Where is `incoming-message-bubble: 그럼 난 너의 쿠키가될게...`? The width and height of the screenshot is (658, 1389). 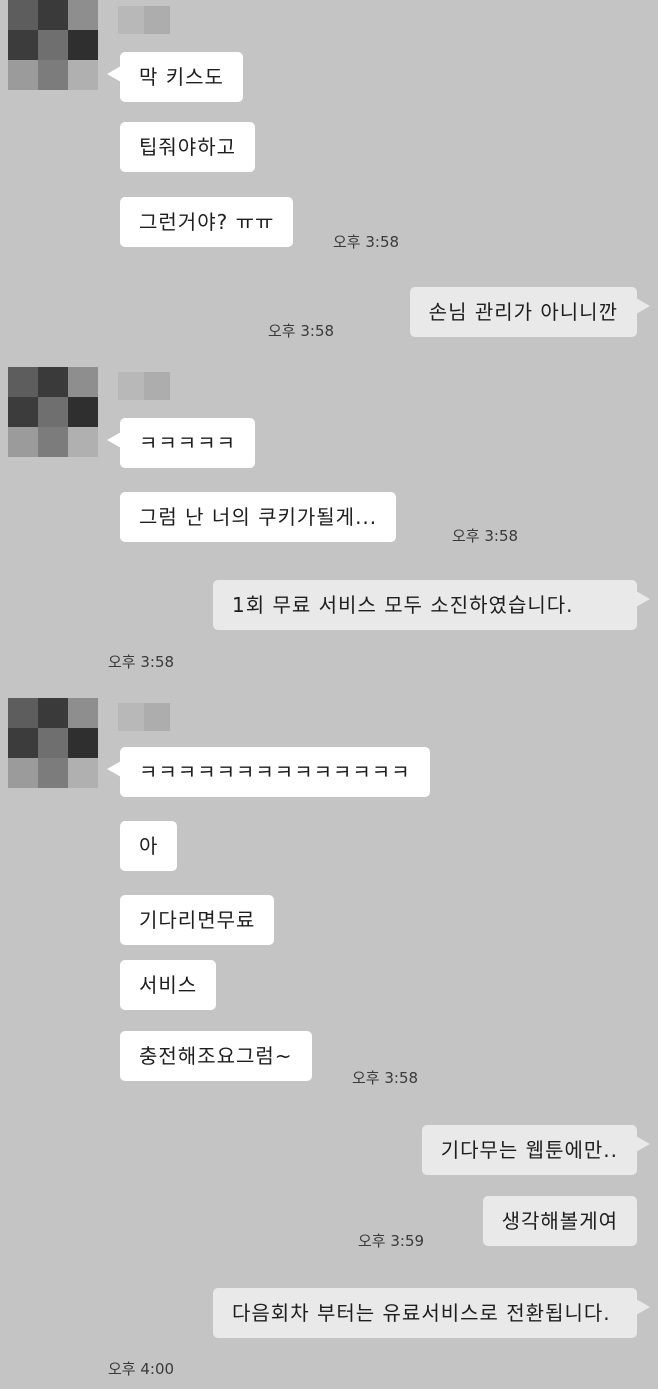
incoming-message-bubble: 그럼 난 너의 쿠키가될게... is located at coordinates (258, 517).